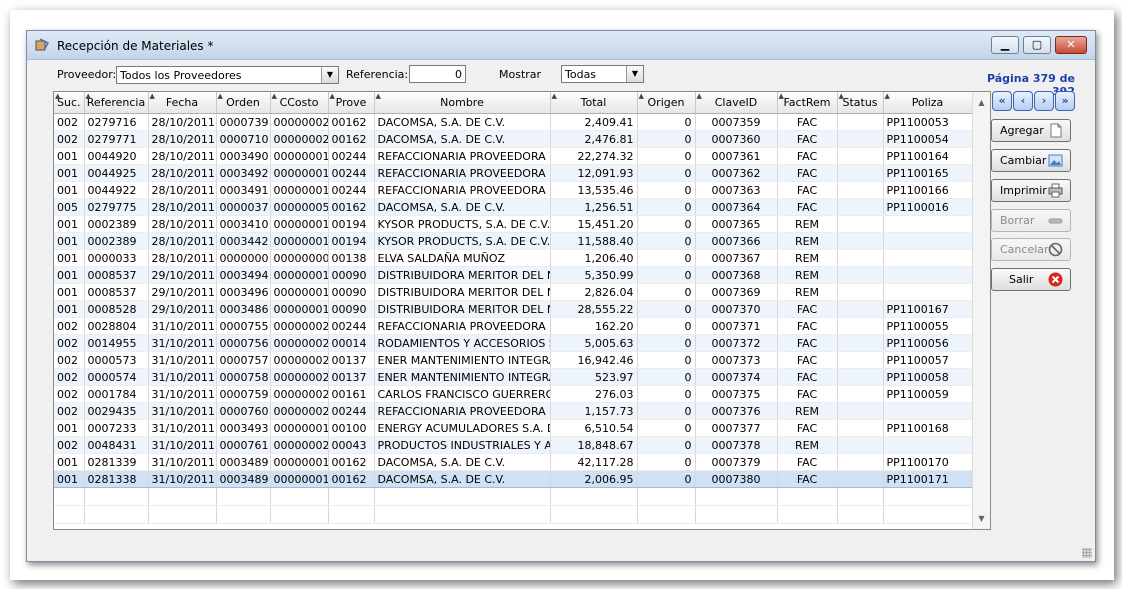  Describe the element at coordinates (116, 360) in the screenshot. I see `table-cell: 0000573` at that location.